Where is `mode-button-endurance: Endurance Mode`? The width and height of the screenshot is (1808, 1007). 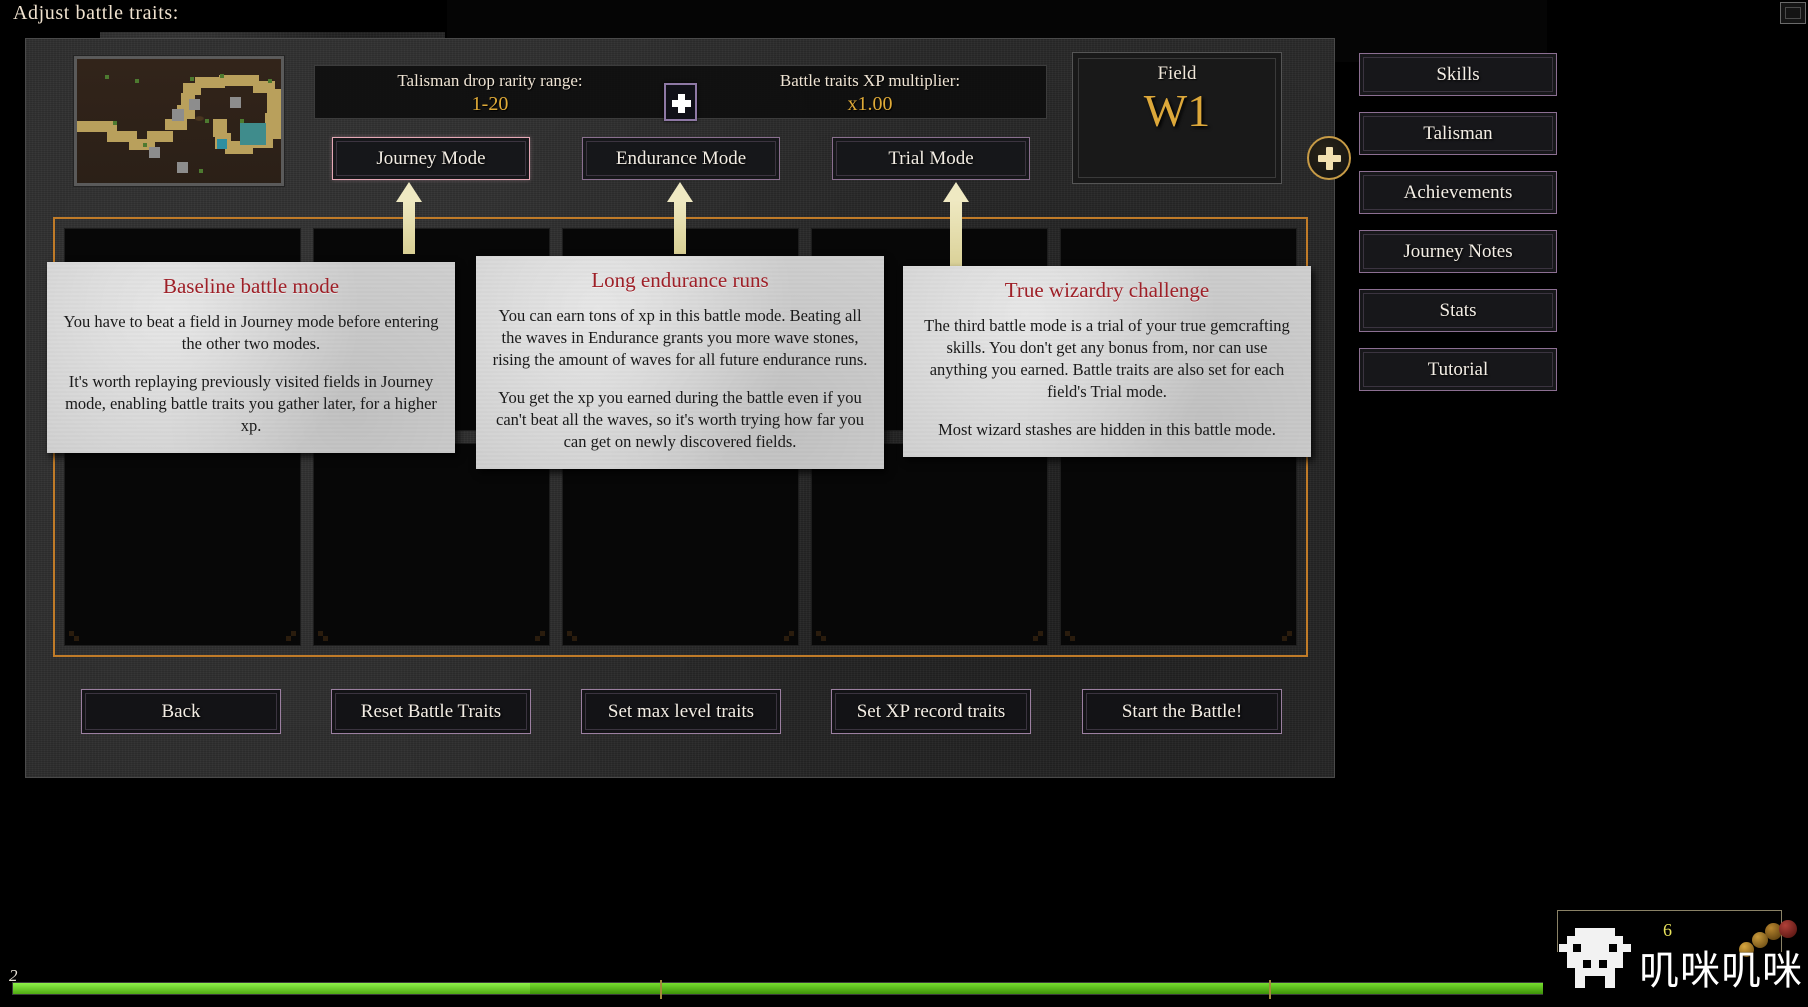
mode-button-endurance: Endurance Mode is located at coordinates (681, 158).